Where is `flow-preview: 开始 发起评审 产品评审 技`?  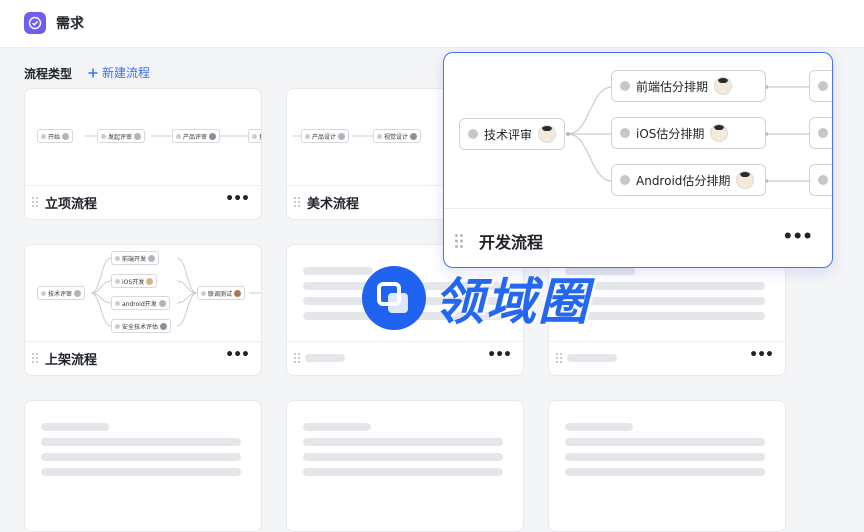 flow-preview: 开始 发起评审 产品评审 技 is located at coordinates (143, 137).